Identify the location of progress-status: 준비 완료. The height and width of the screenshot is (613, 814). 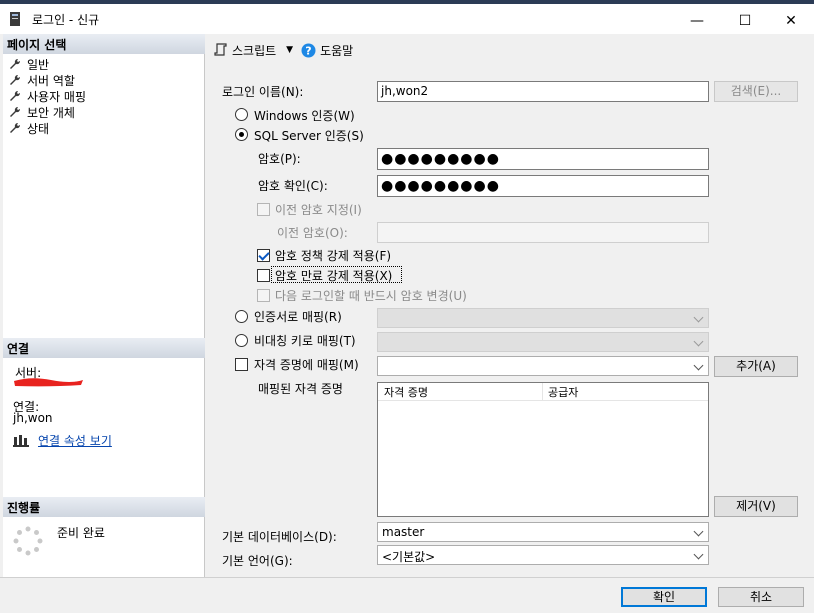
(81, 533).